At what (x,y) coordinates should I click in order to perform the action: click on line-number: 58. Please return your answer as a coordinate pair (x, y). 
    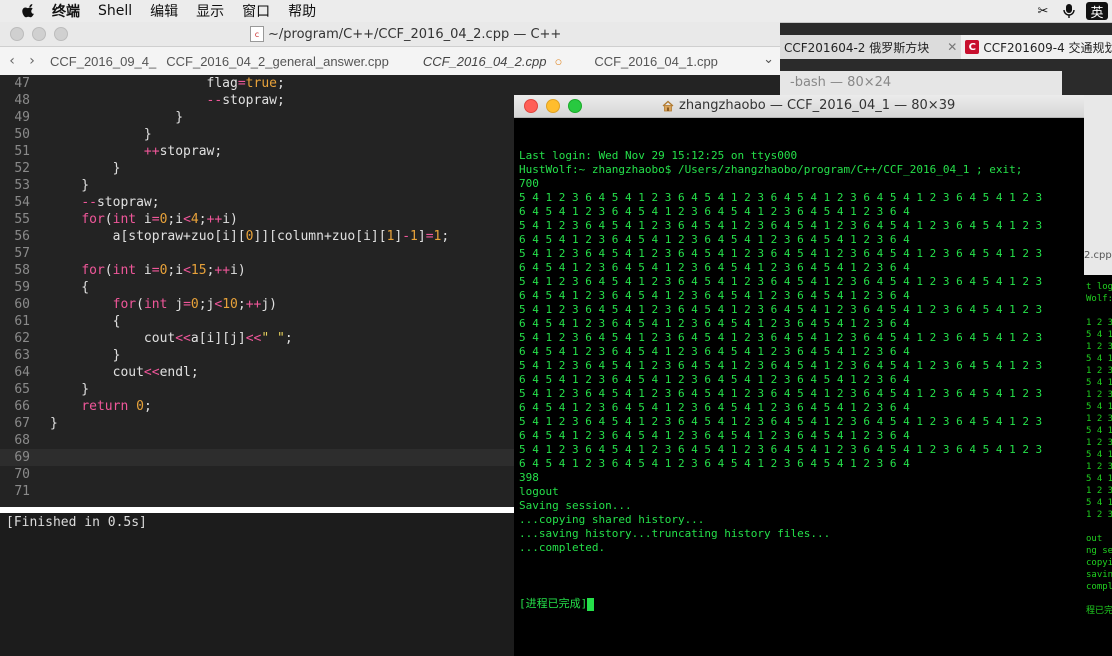
    Looking at the image, I should click on (22, 270).